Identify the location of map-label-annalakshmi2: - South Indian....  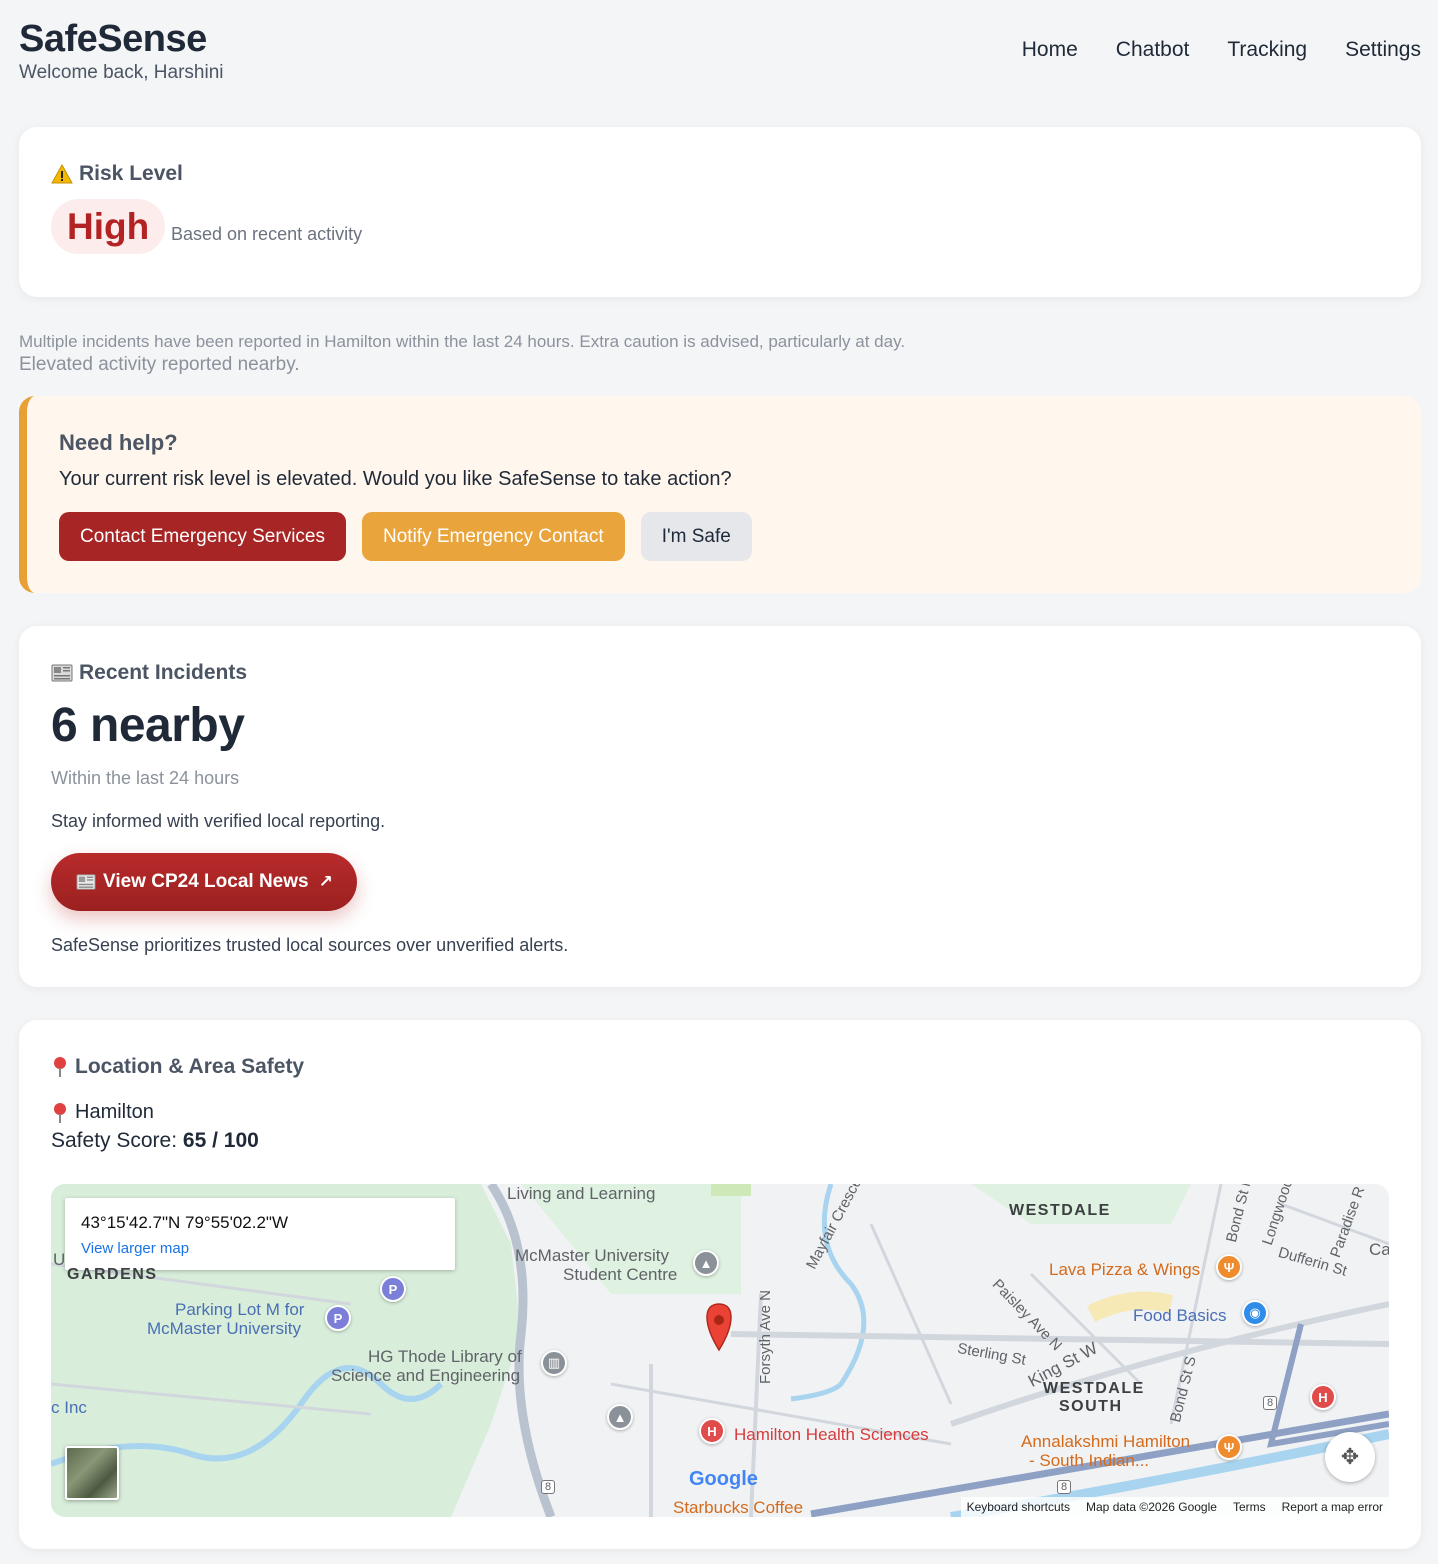
(1089, 1460).